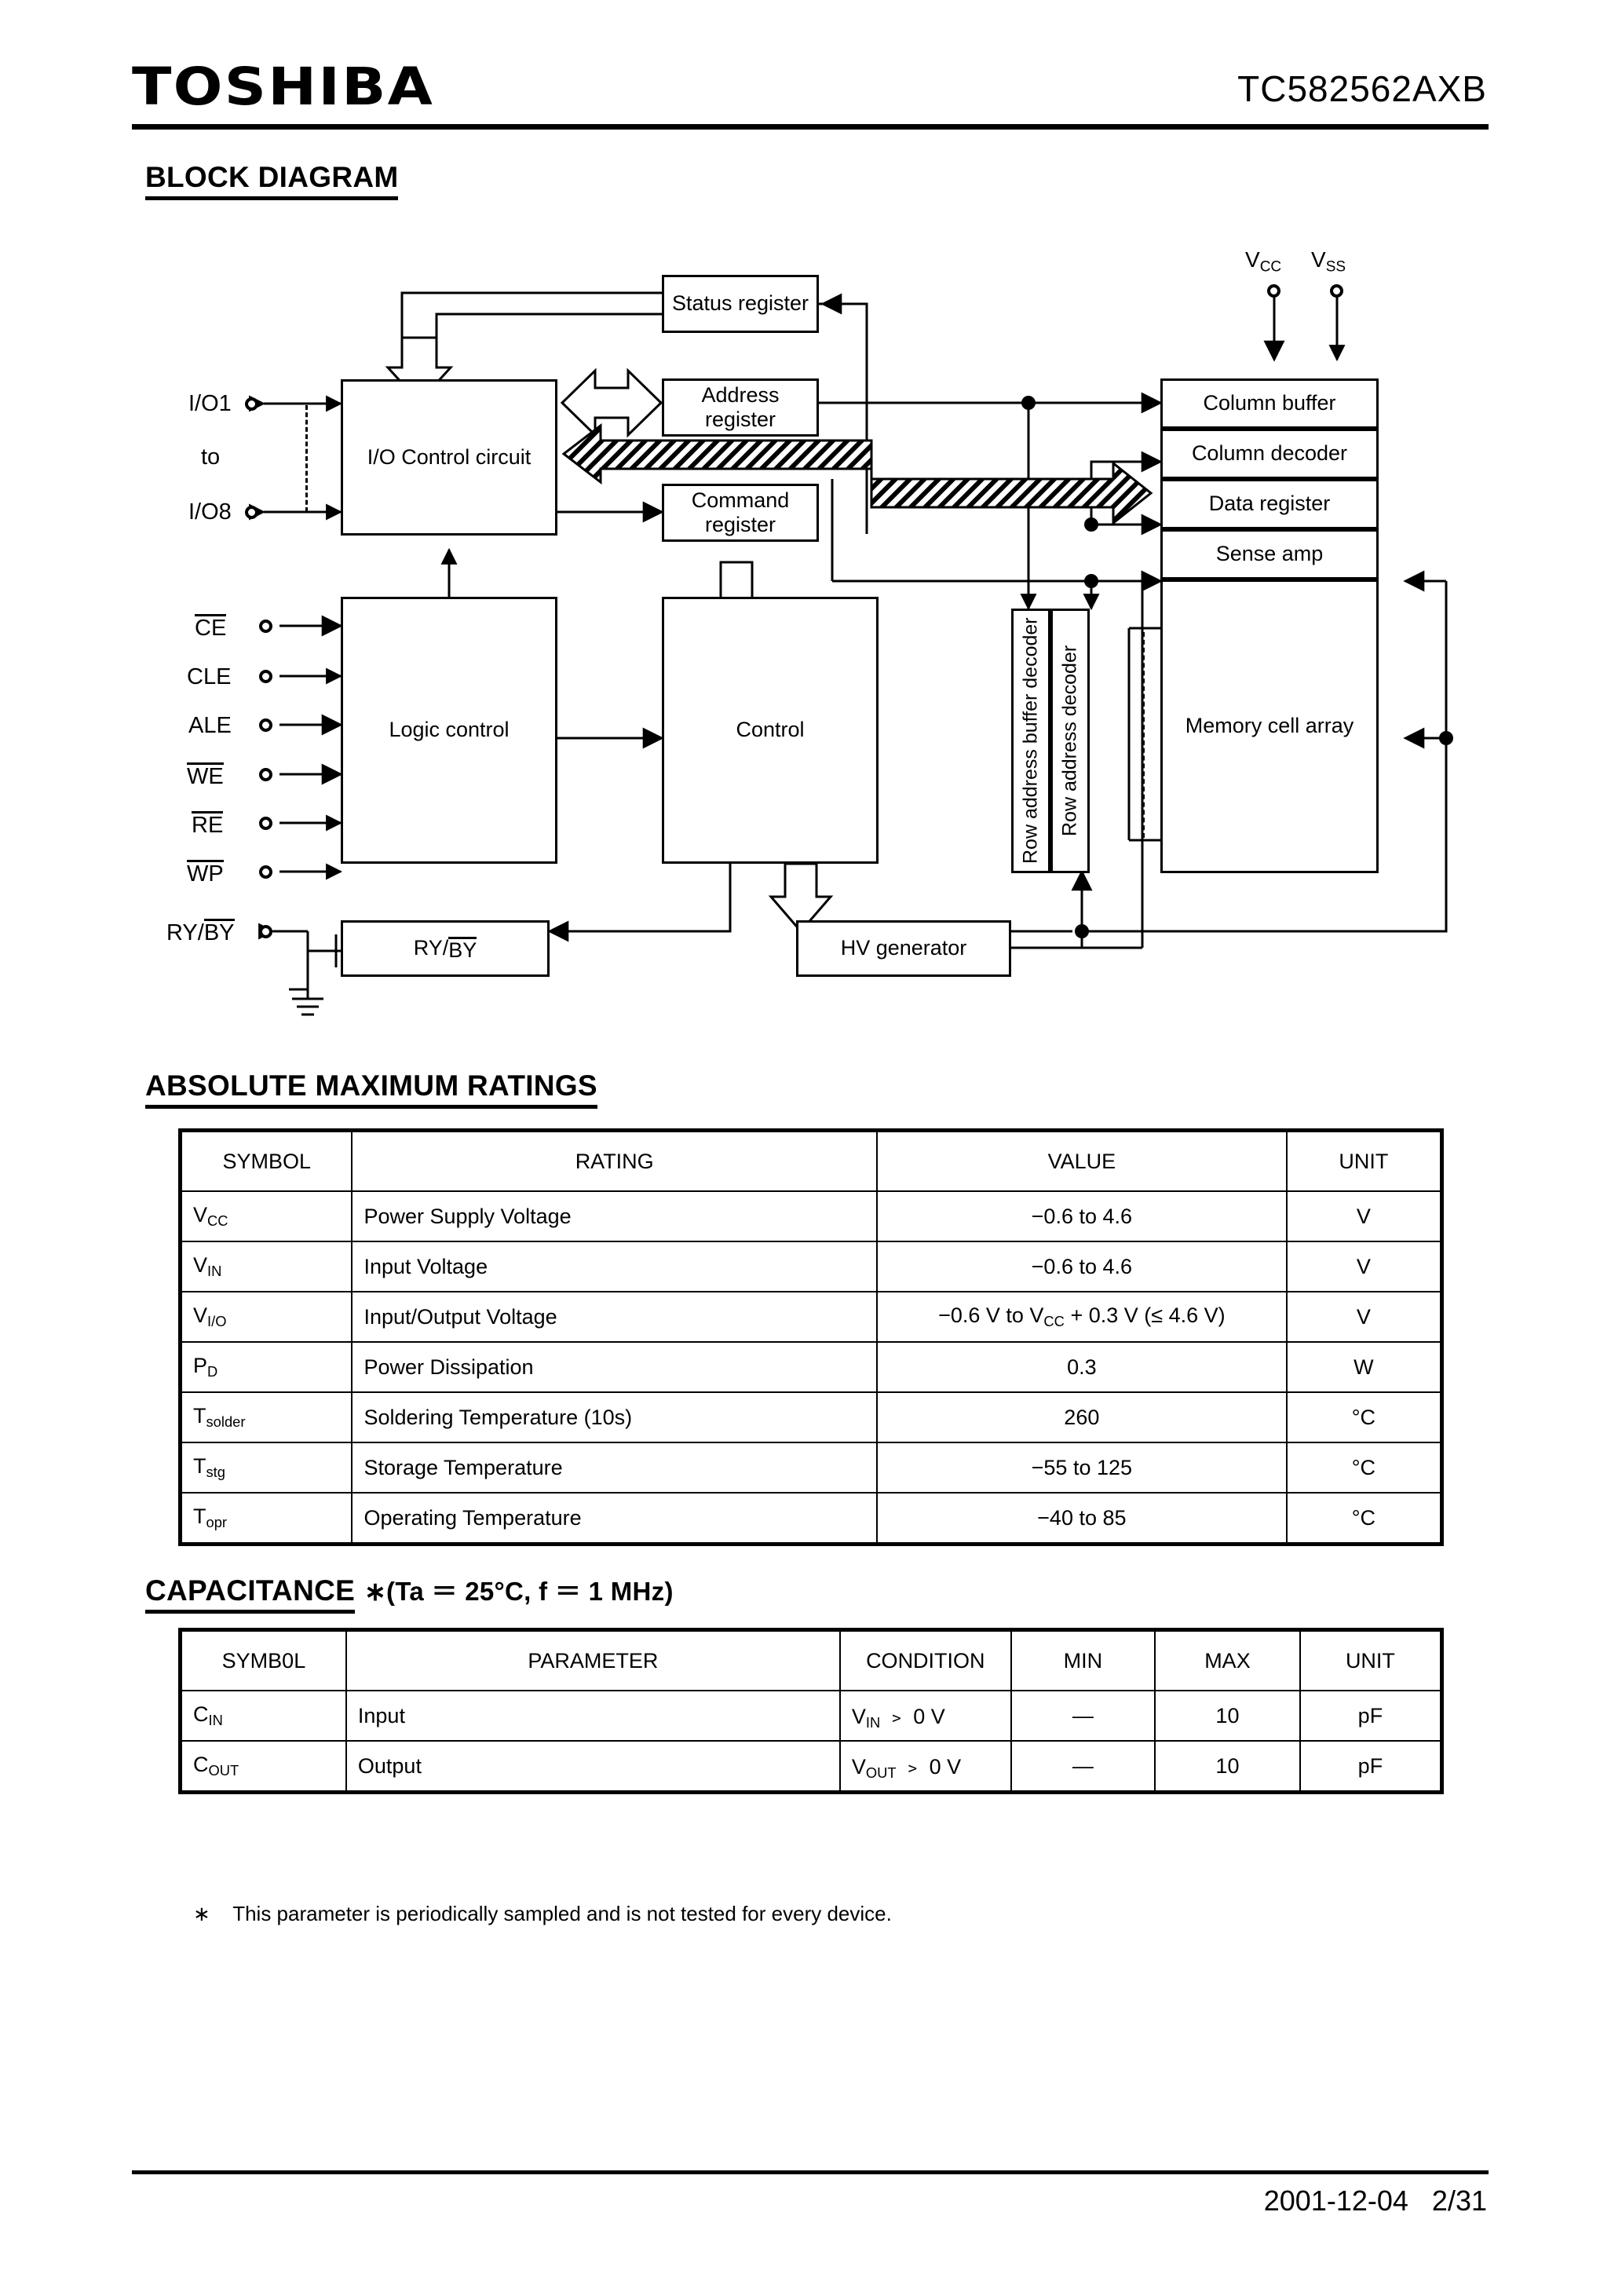  I want to click on col-condition: CONDITION, so click(925, 1661).